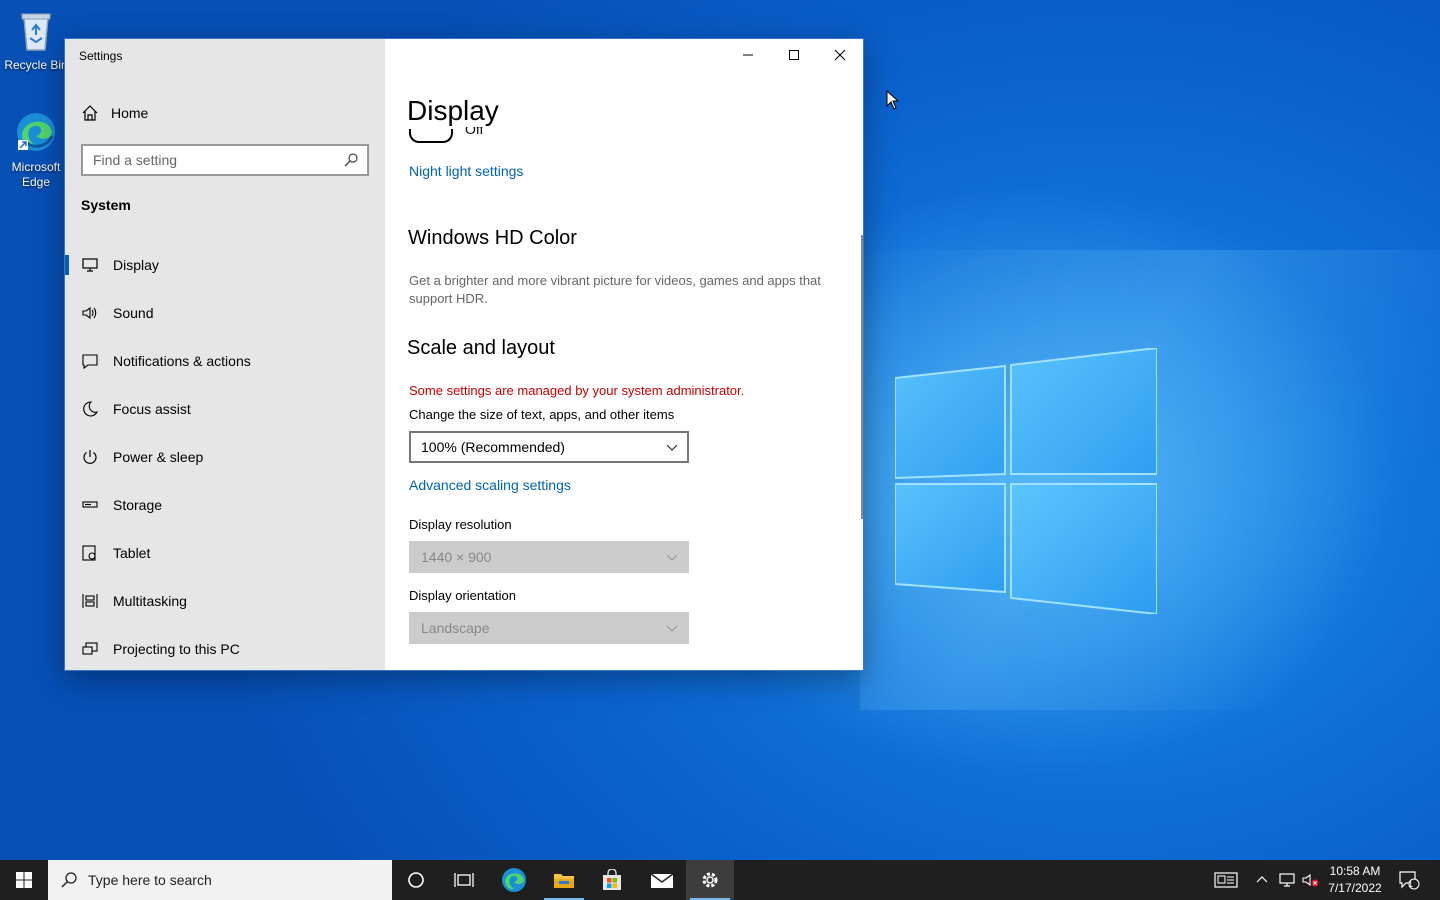 This screenshot has width=1440, height=900. Describe the element at coordinates (90, 113) in the screenshot. I see `home-icon` at that location.